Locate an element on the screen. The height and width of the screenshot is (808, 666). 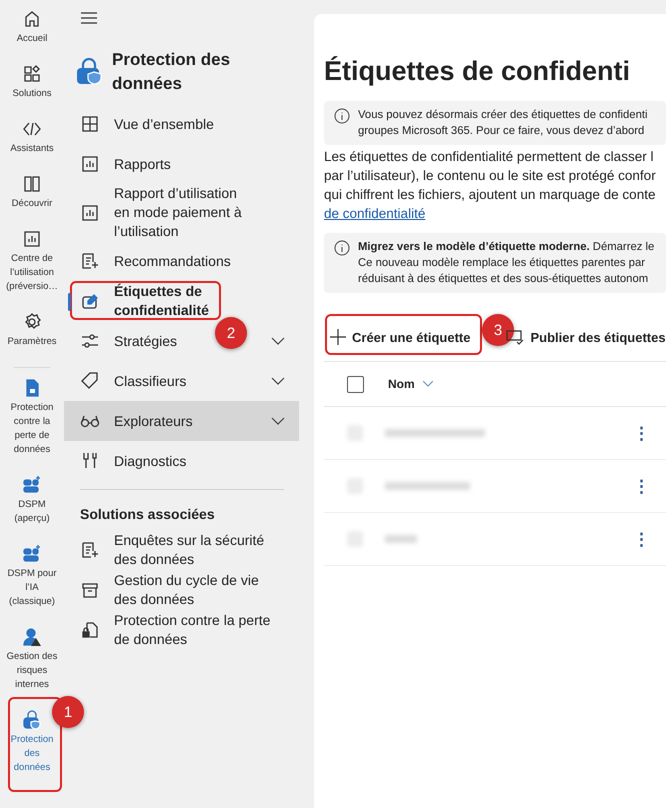
rail-nav-item: Assistants is located at coordinates (32, 144).